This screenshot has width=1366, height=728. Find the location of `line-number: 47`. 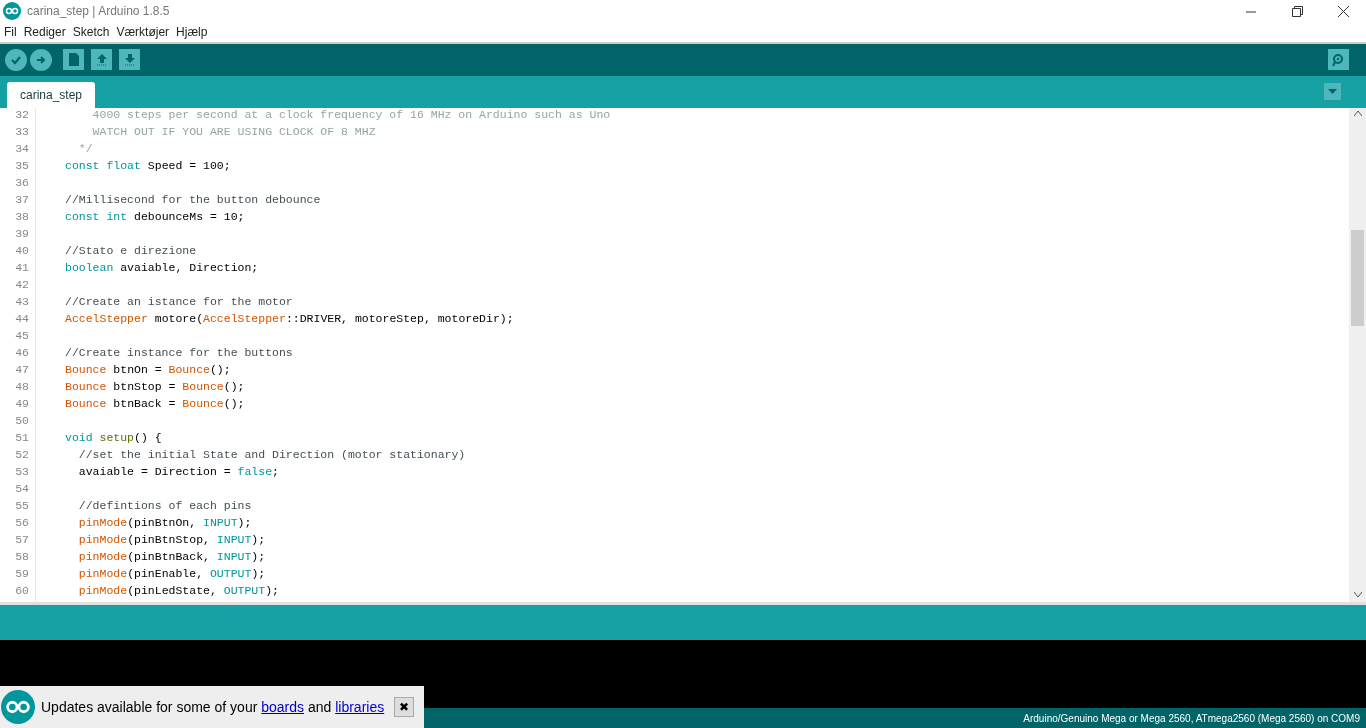

line-number: 47 is located at coordinates (22, 370).